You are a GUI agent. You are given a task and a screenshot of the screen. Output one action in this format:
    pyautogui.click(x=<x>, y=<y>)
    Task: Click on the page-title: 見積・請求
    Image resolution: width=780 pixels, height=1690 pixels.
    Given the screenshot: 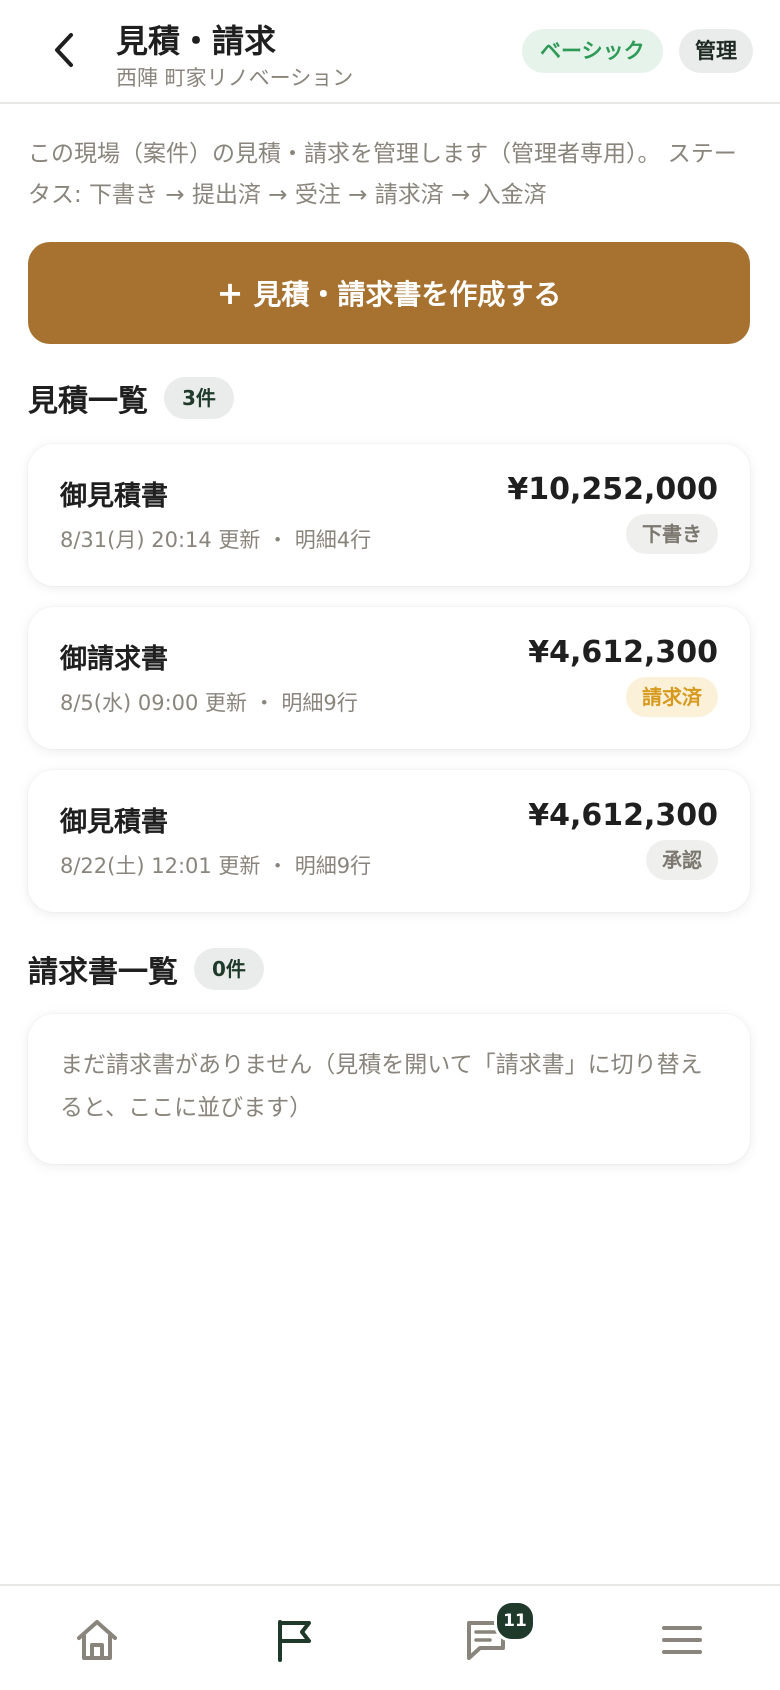 What is the action you would take?
    pyautogui.click(x=196, y=41)
    